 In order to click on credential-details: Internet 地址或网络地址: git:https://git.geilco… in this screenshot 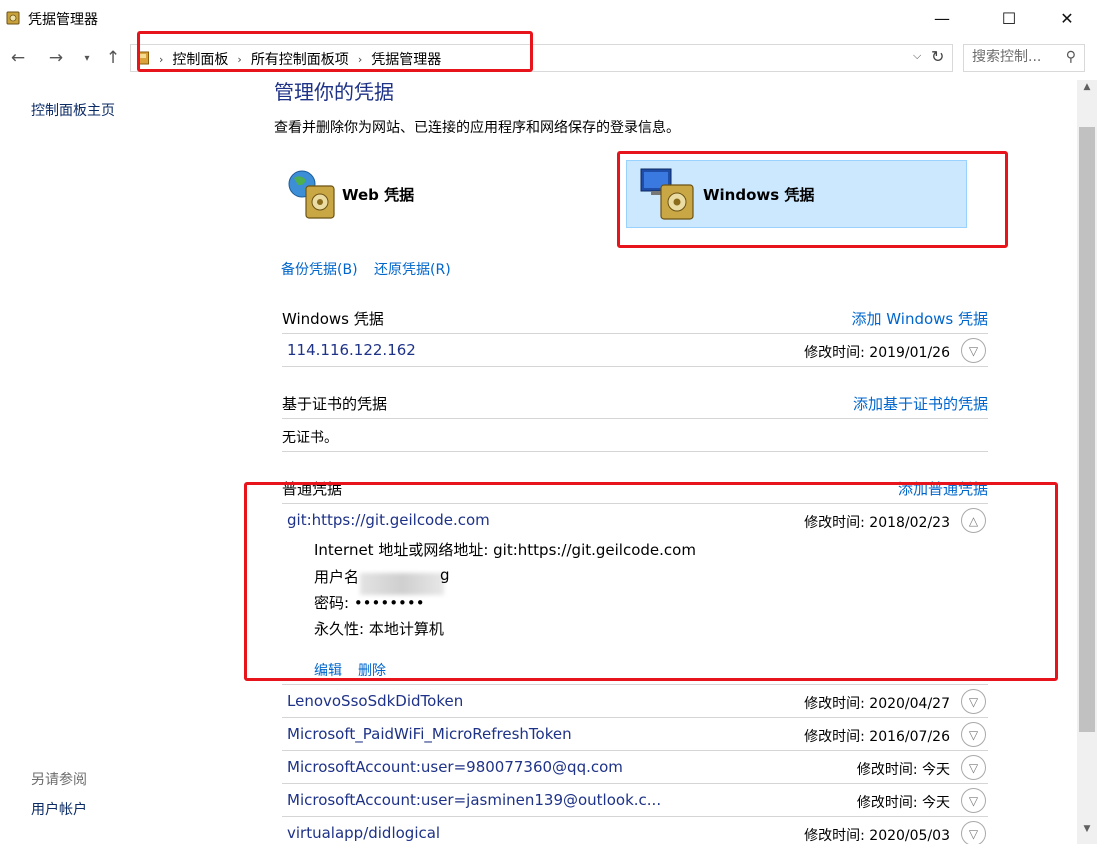, I will do `click(635, 611)`.